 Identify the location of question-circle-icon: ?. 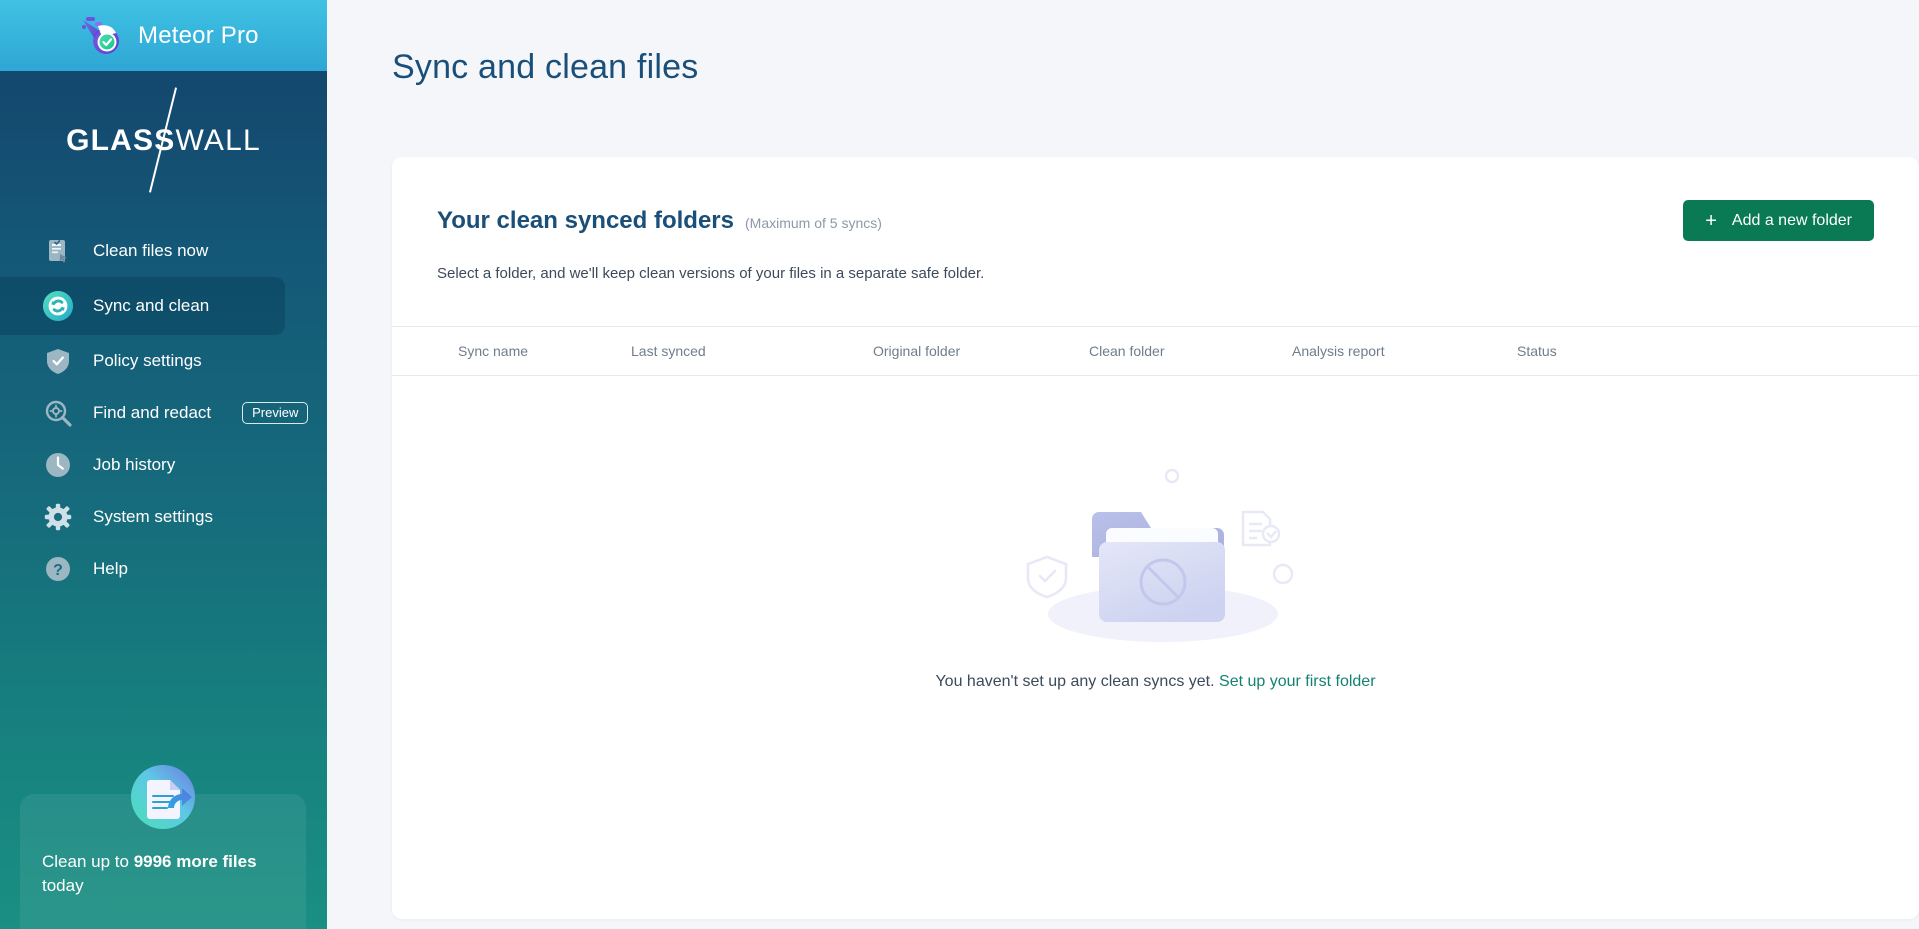
(58, 569).